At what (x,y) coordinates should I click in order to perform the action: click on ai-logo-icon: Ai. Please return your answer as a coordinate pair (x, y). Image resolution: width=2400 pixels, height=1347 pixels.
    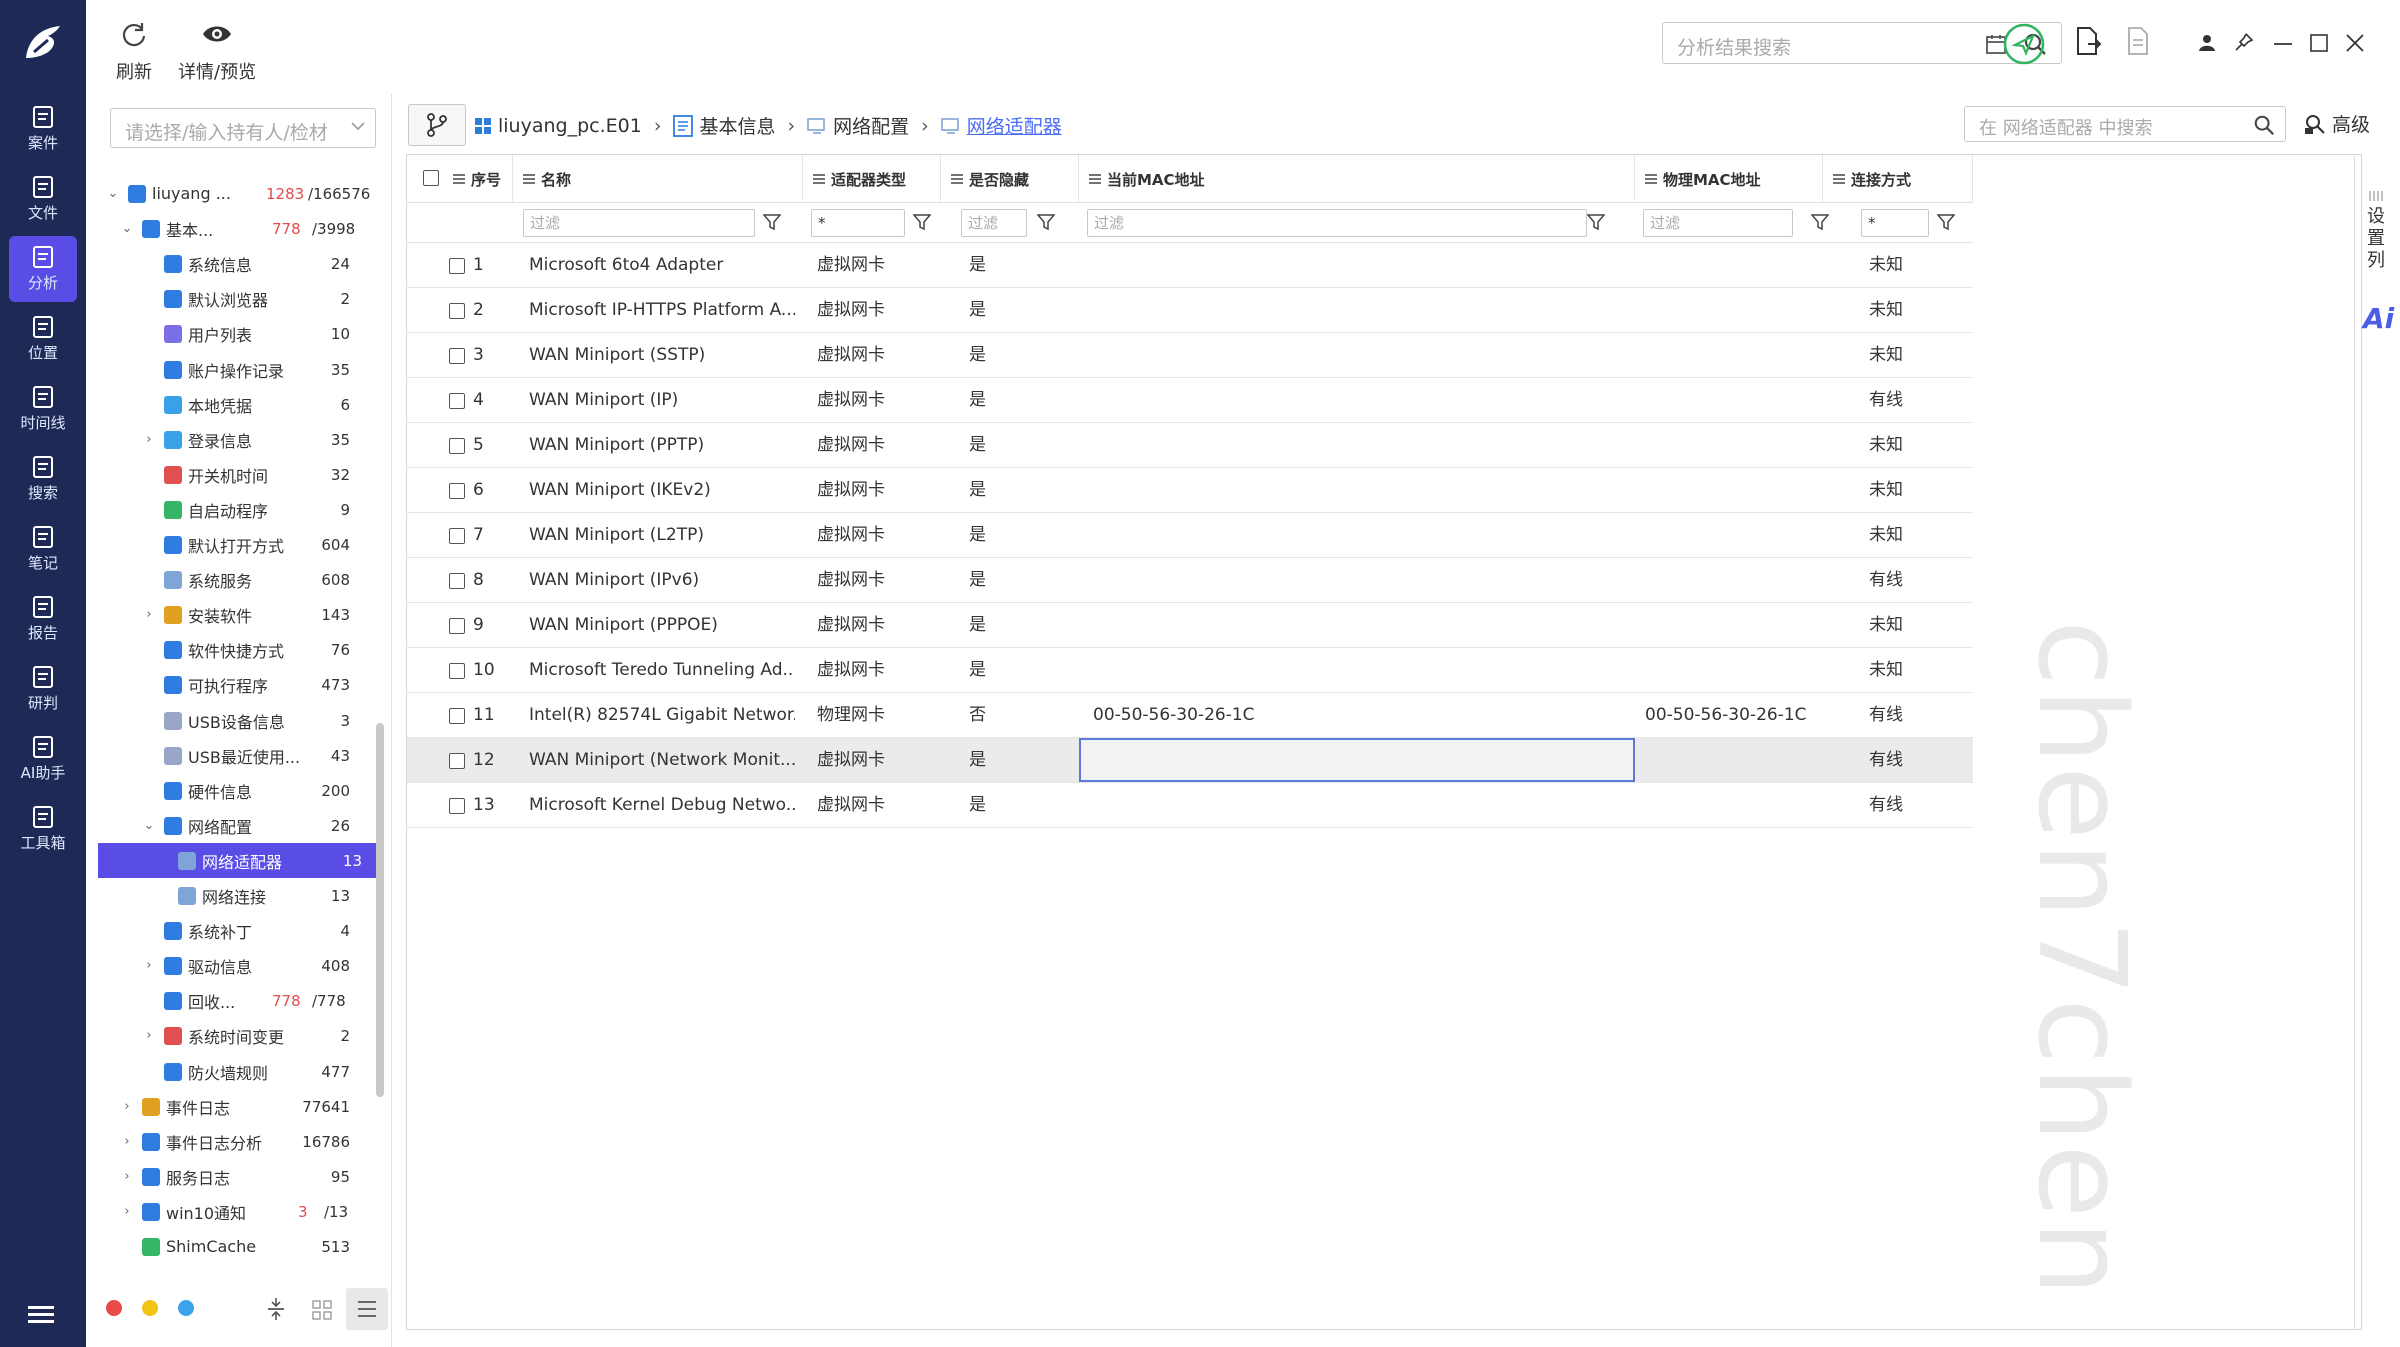
    Looking at the image, I should click on (2378, 318).